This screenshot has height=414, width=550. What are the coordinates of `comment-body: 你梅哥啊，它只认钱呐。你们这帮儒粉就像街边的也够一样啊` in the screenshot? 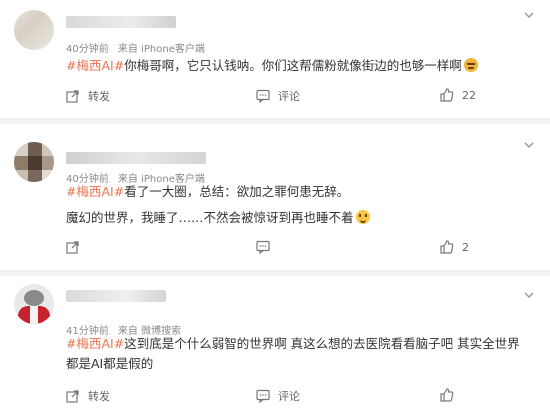 It's located at (293, 65).